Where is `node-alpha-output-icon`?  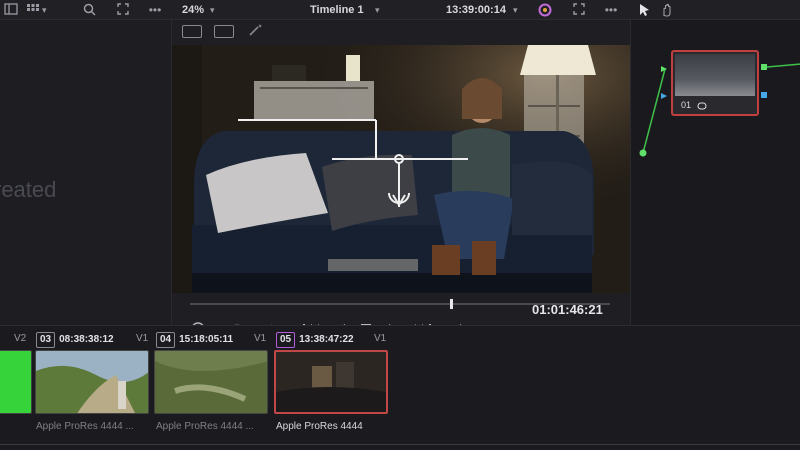 node-alpha-output-icon is located at coordinates (764, 95).